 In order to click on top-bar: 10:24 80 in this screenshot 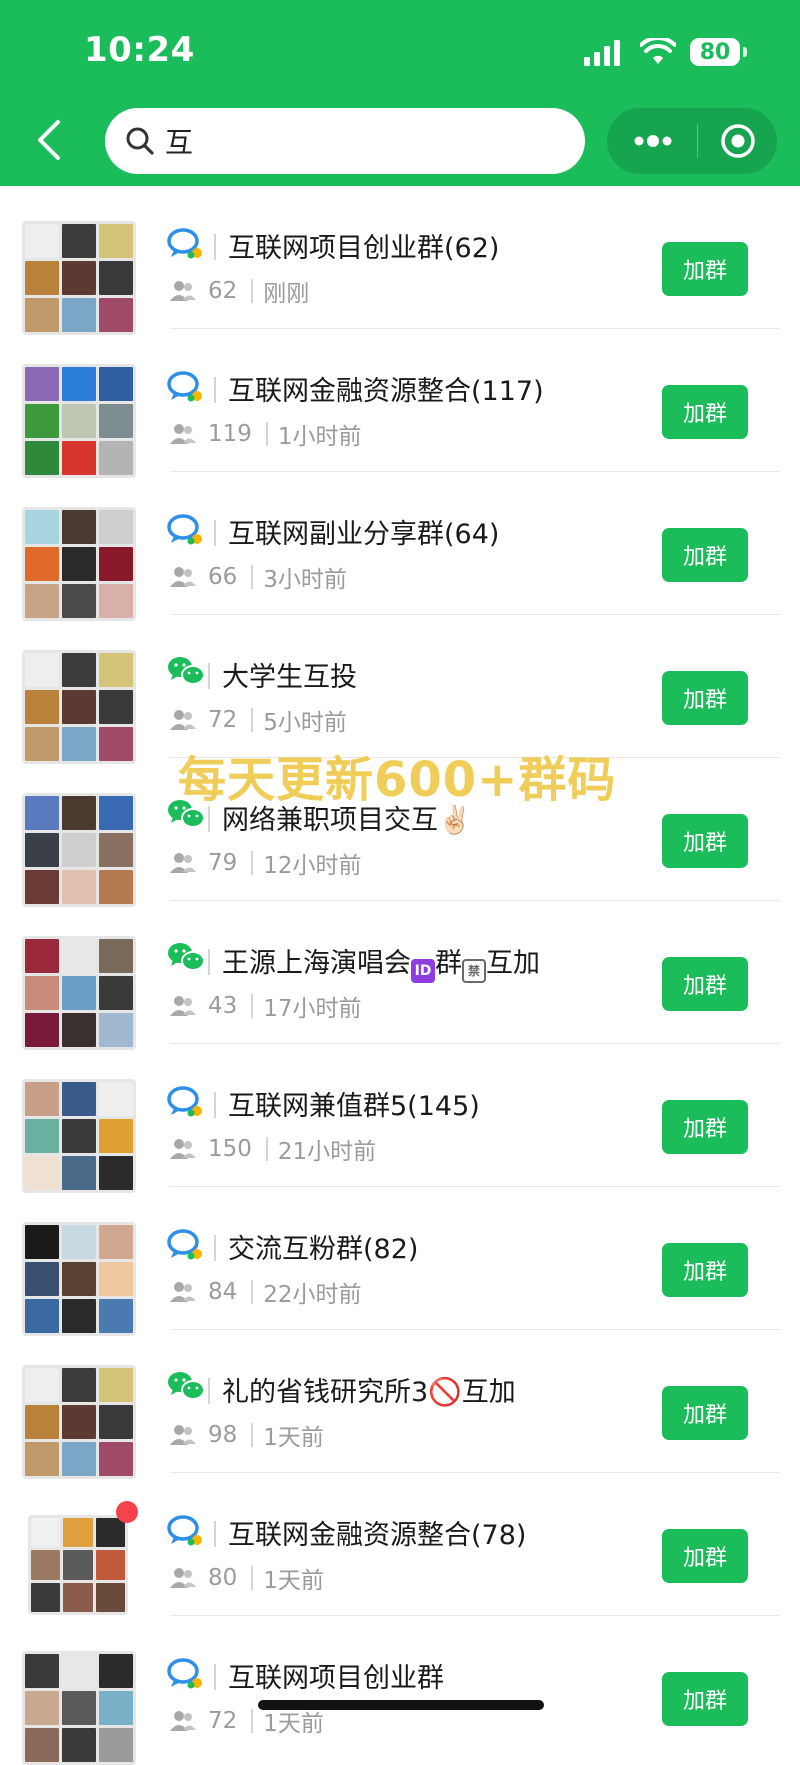, I will do `click(400, 93)`.